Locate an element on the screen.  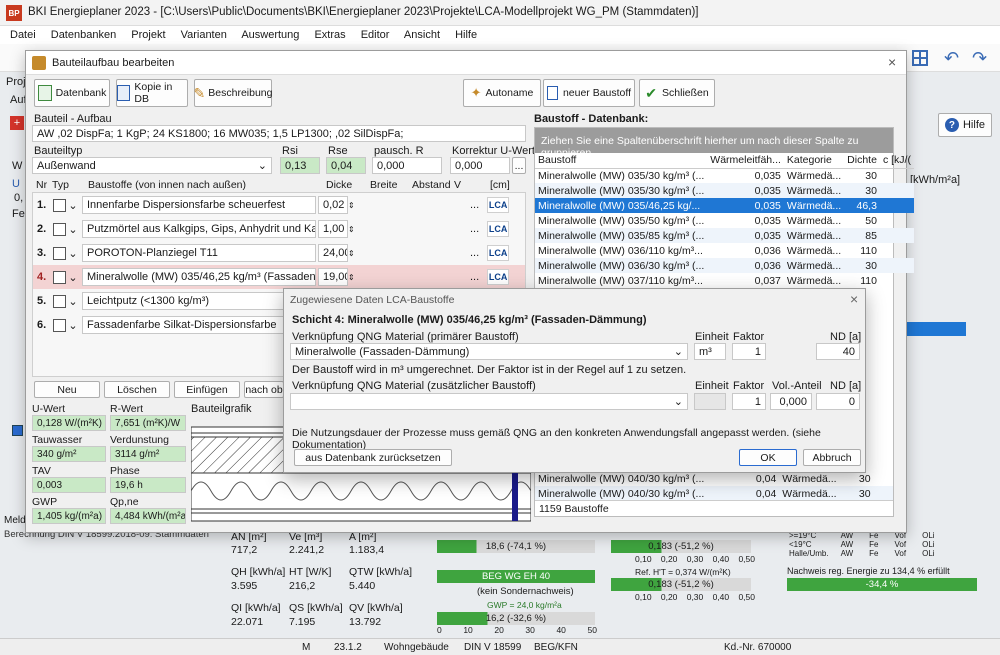
typ-select: Außenwand ⌄ is located at coordinates (152, 165).